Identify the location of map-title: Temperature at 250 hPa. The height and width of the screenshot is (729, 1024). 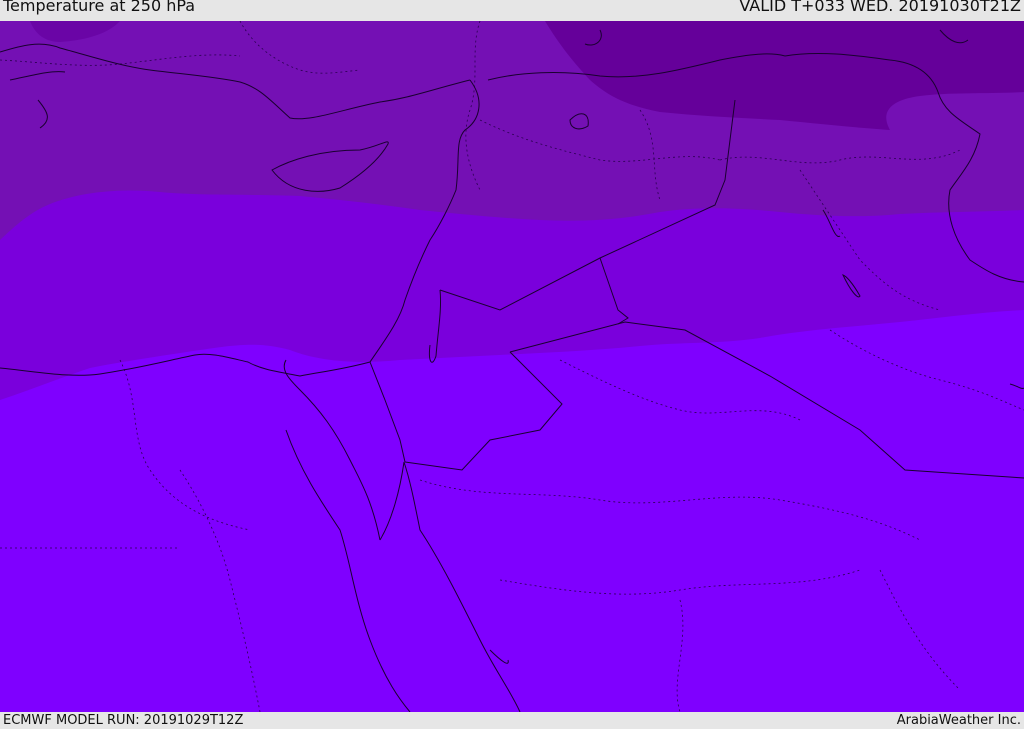
(99, 7).